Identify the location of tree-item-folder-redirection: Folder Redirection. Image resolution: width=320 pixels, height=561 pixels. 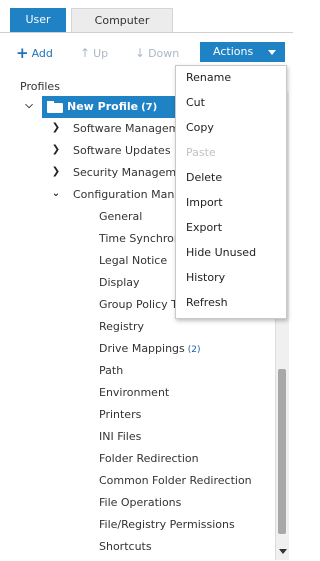
(184, 459).